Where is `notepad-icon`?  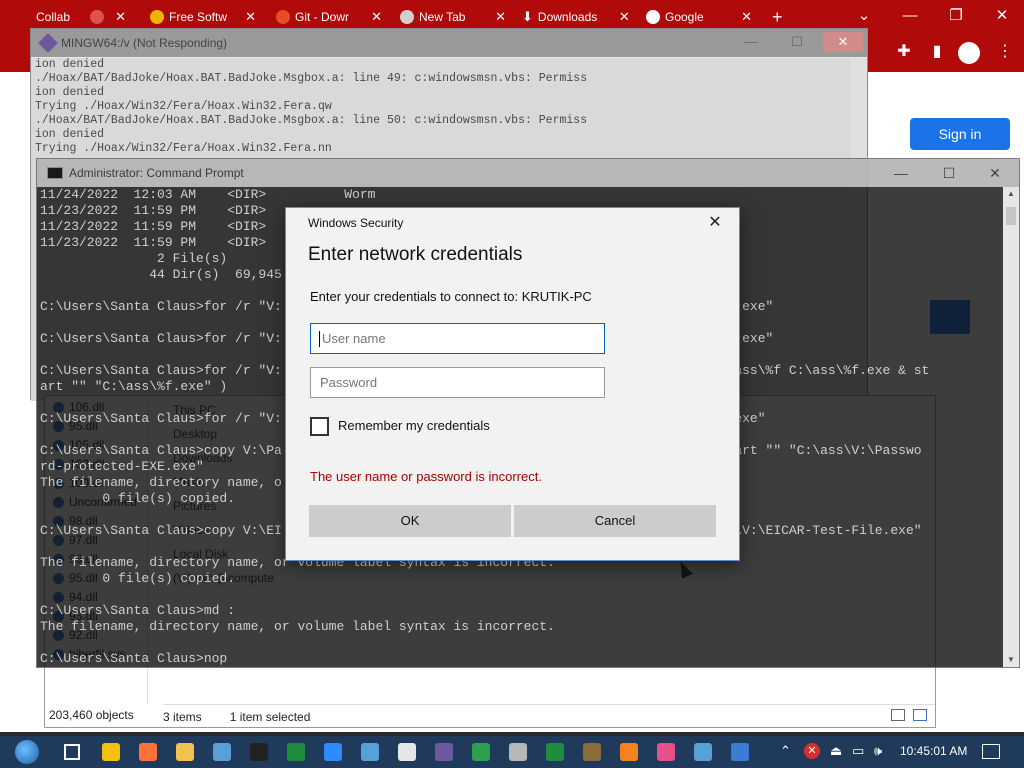 notepad-icon is located at coordinates (481, 752).